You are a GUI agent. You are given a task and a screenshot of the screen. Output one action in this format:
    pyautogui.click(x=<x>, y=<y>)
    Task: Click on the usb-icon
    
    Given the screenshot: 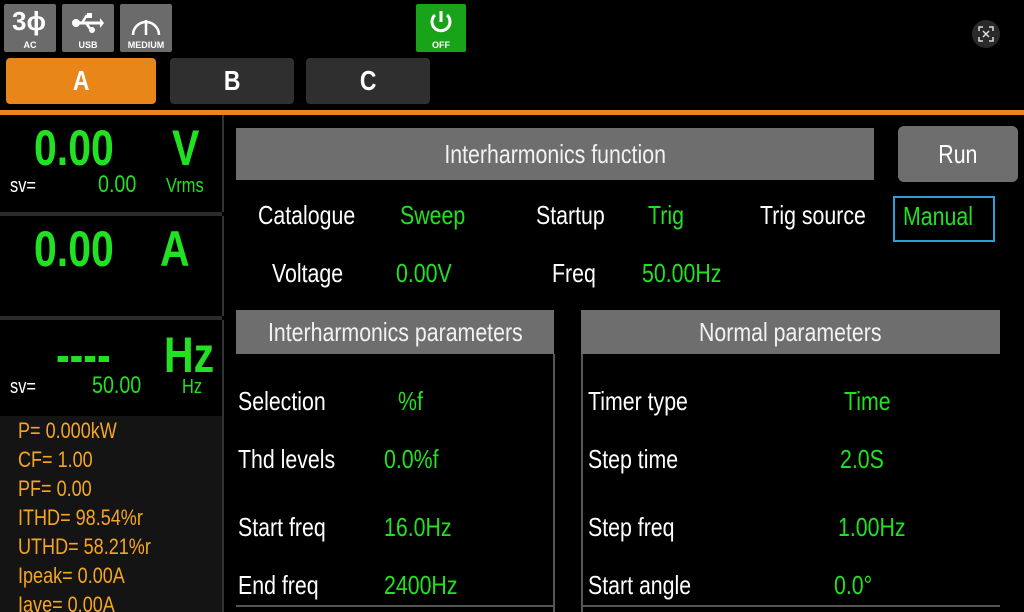 What is the action you would take?
    pyautogui.click(x=88, y=23)
    